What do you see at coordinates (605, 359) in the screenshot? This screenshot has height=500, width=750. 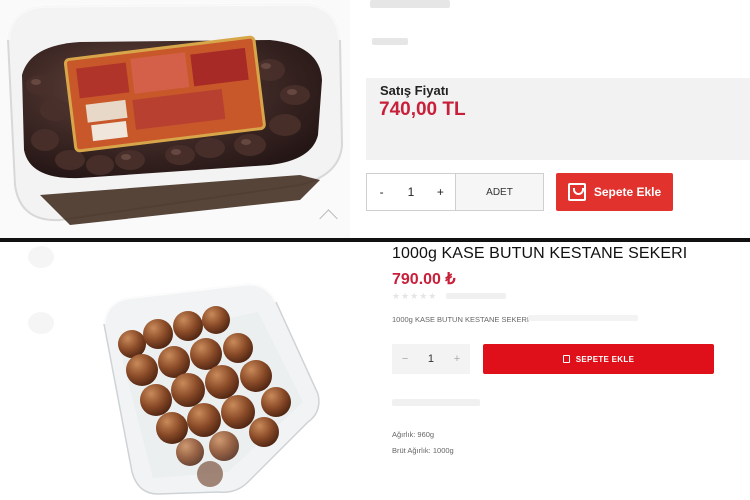 I see `add-to-cart-label: SEPETE EKLE` at bounding box center [605, 359].